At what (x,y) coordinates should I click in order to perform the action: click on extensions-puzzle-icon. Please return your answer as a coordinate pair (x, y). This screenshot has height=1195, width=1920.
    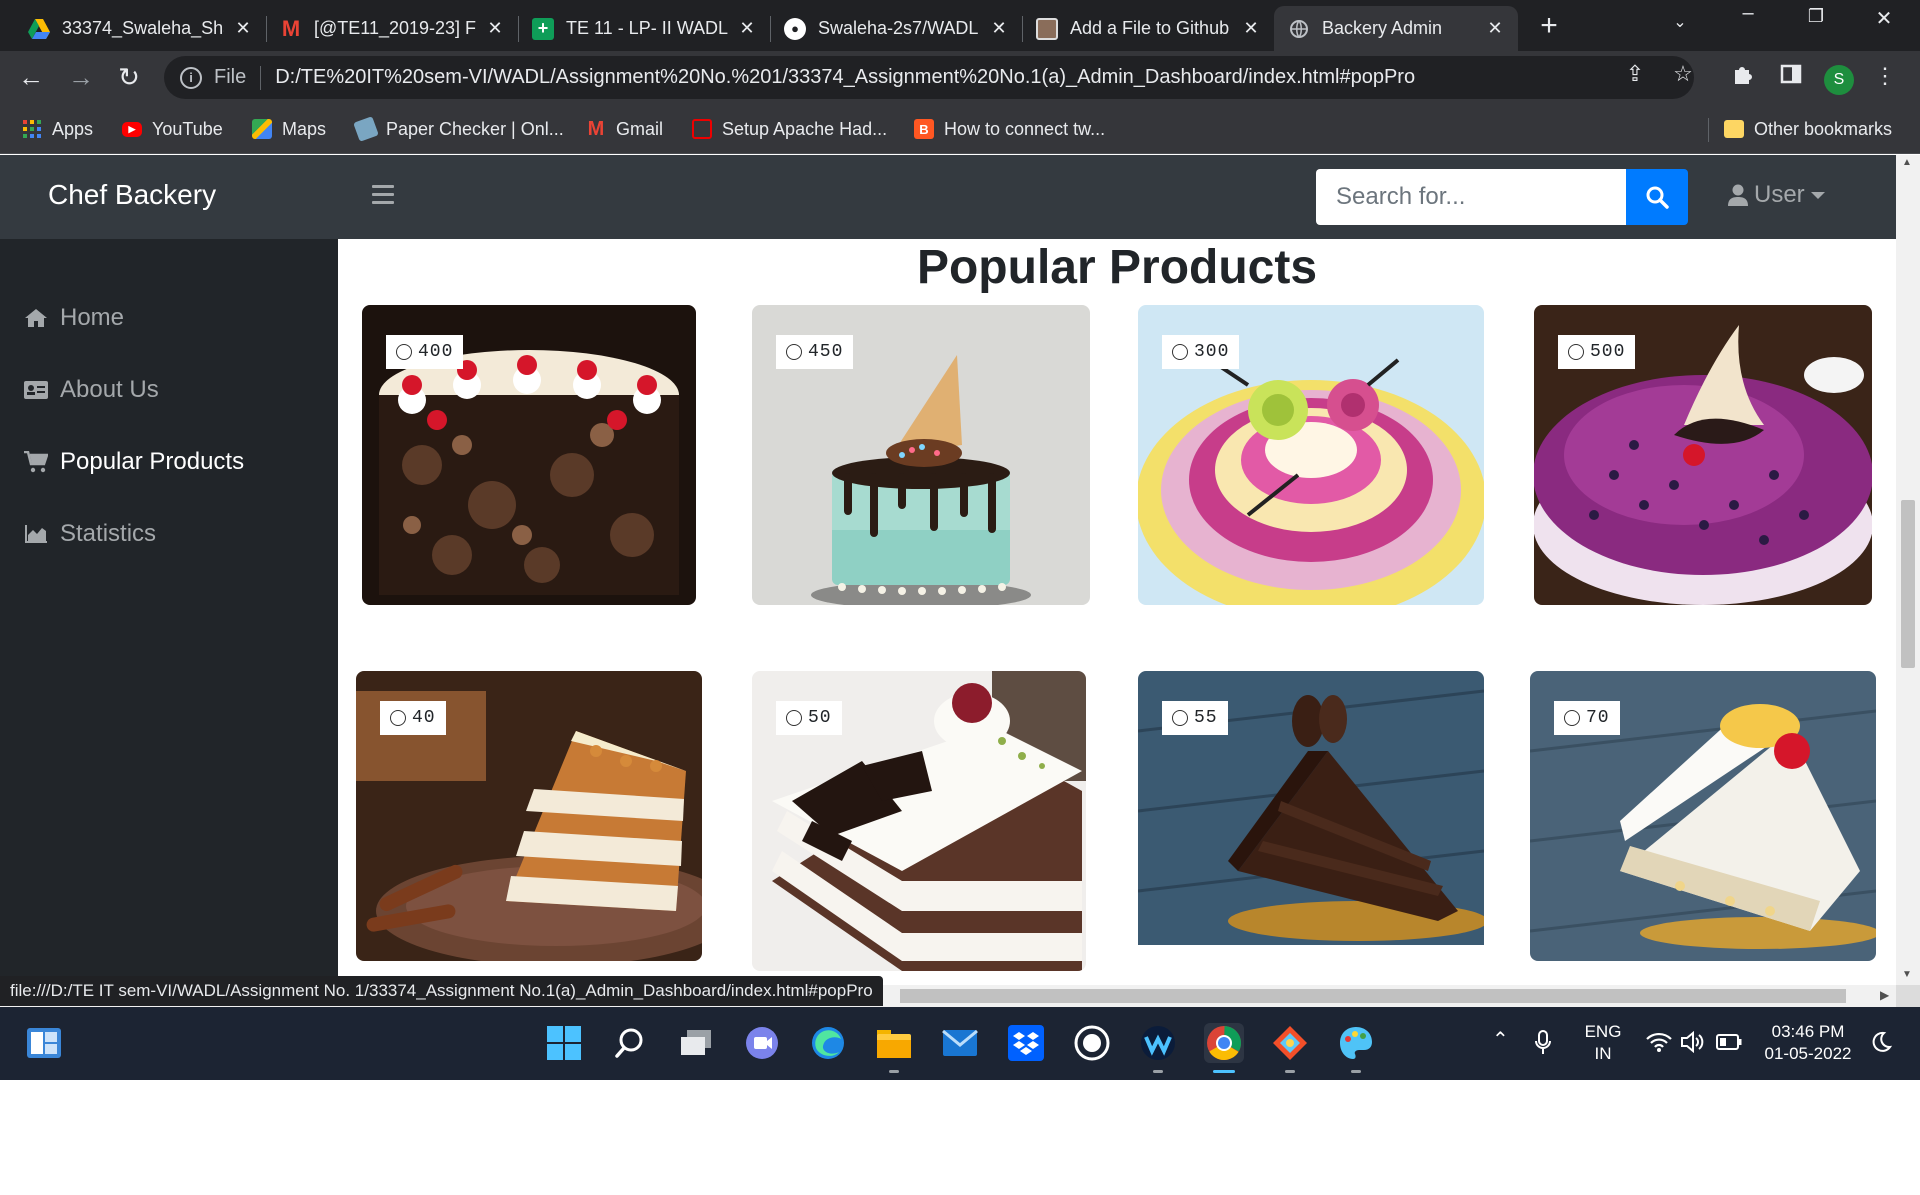
    Looking at the image, I should click on (1743, 77).